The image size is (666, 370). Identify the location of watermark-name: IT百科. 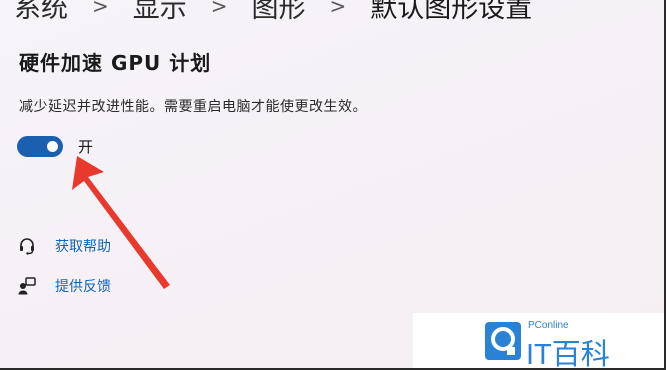
(568, 354).